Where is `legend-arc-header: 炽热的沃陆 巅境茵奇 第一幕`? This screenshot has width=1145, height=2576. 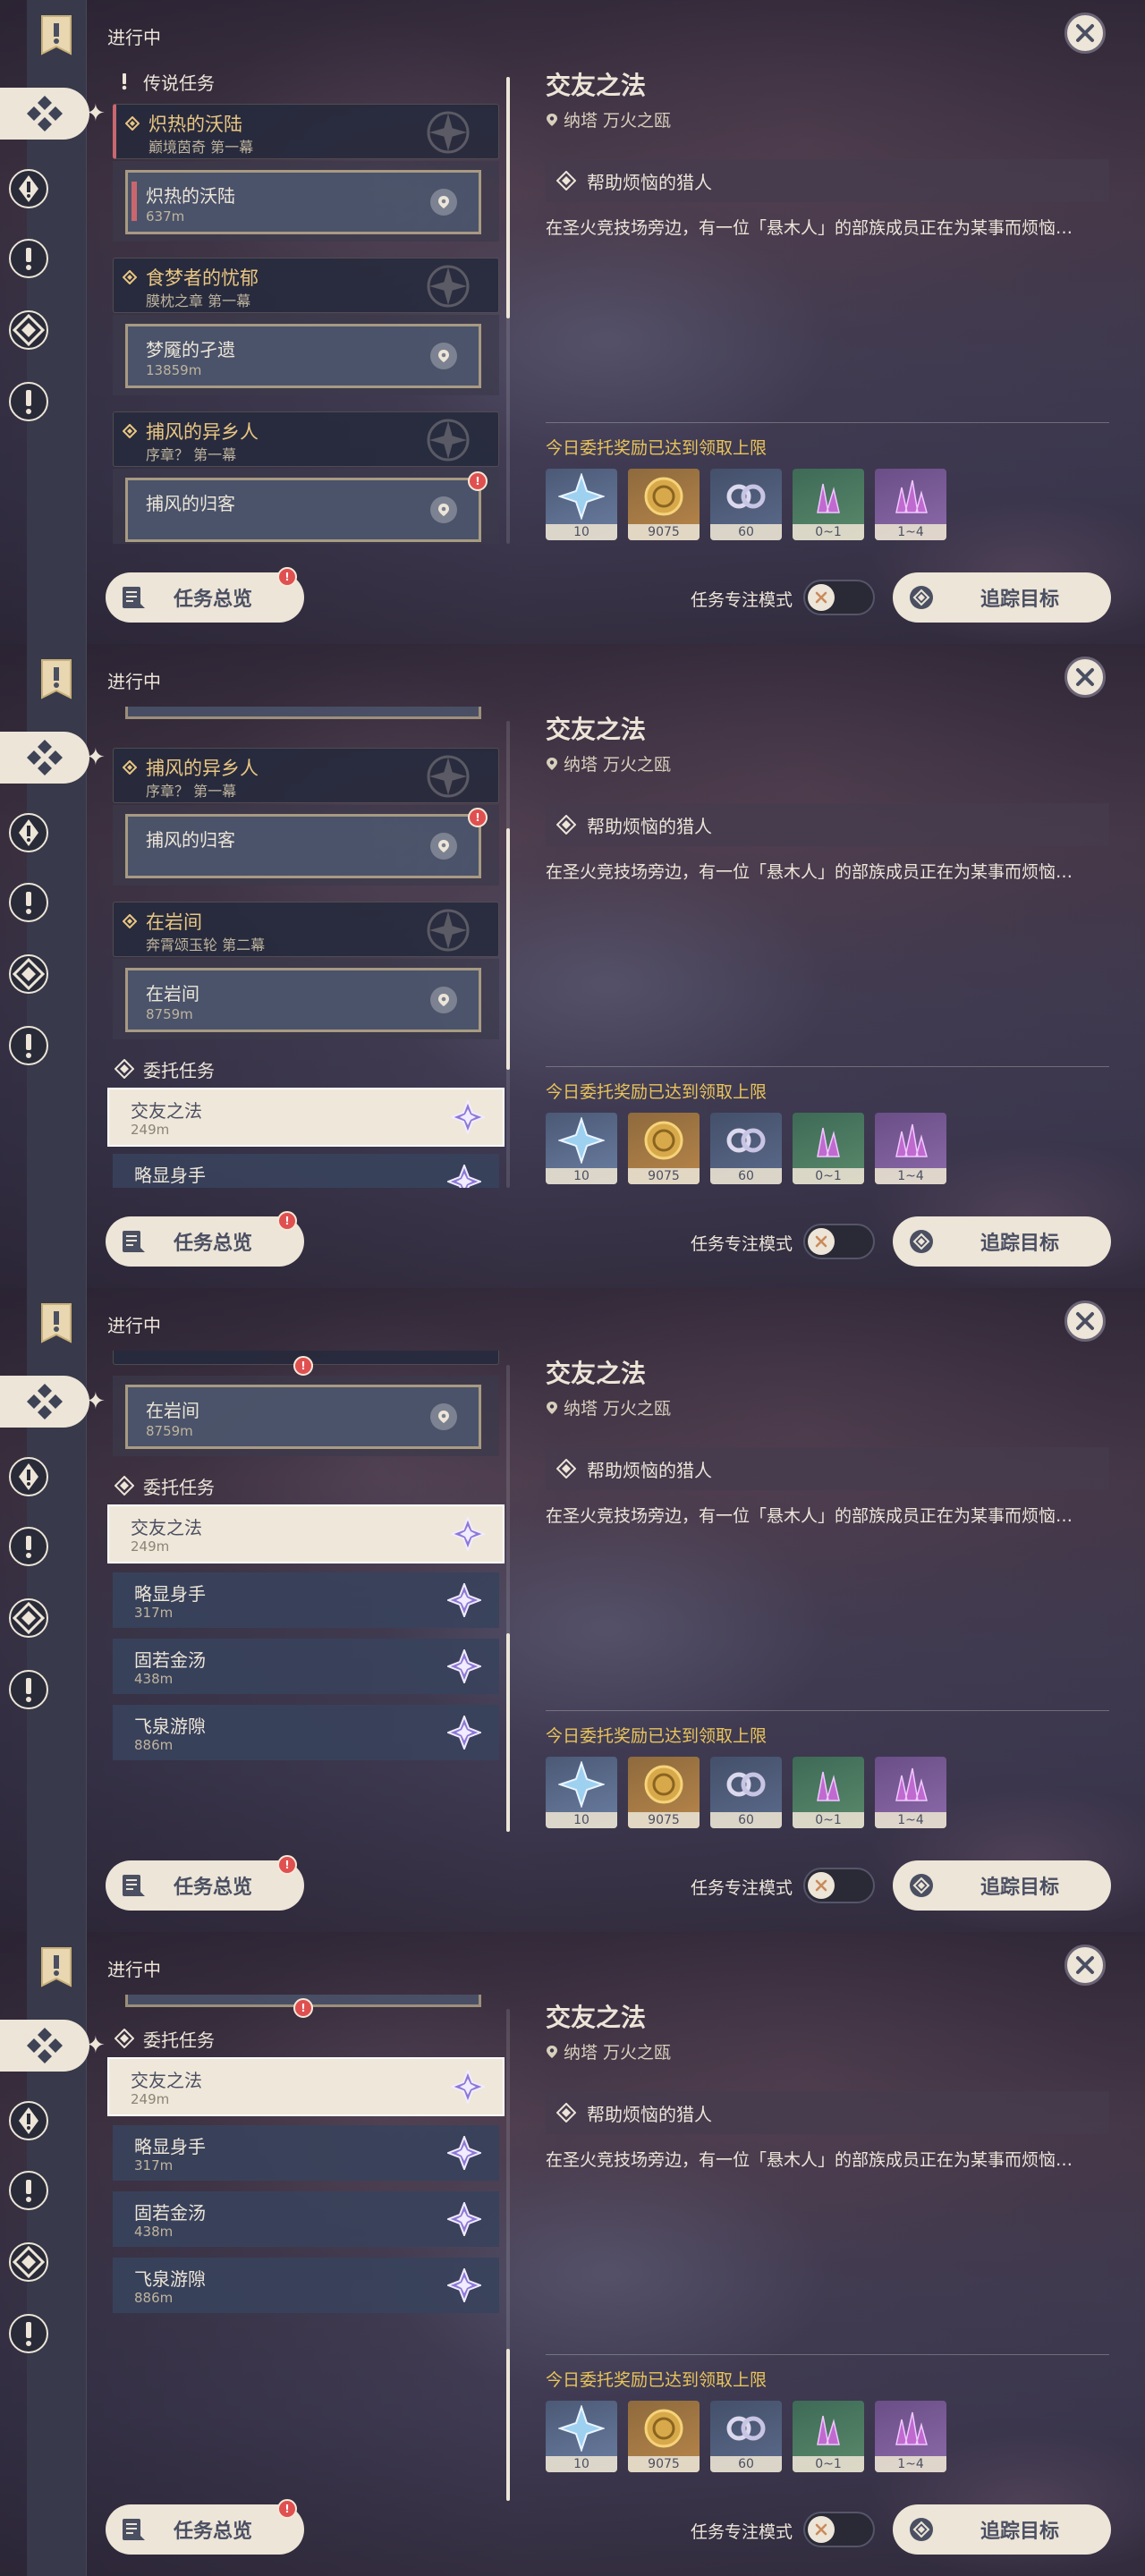
legend-arc-header: 炽热的沃陆 巅境茵奇 第一幕 is located at coordinates (306, 131).